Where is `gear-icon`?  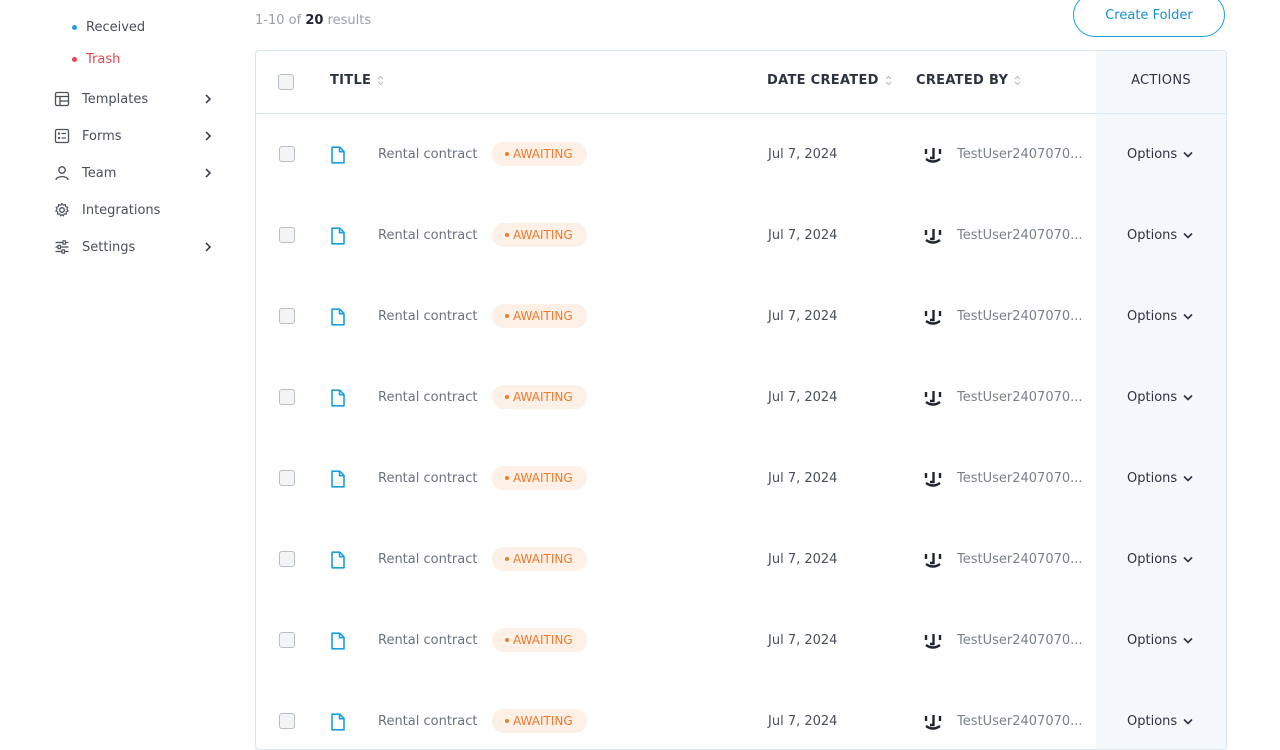
gear-icon is located at coordinates (62, 210).